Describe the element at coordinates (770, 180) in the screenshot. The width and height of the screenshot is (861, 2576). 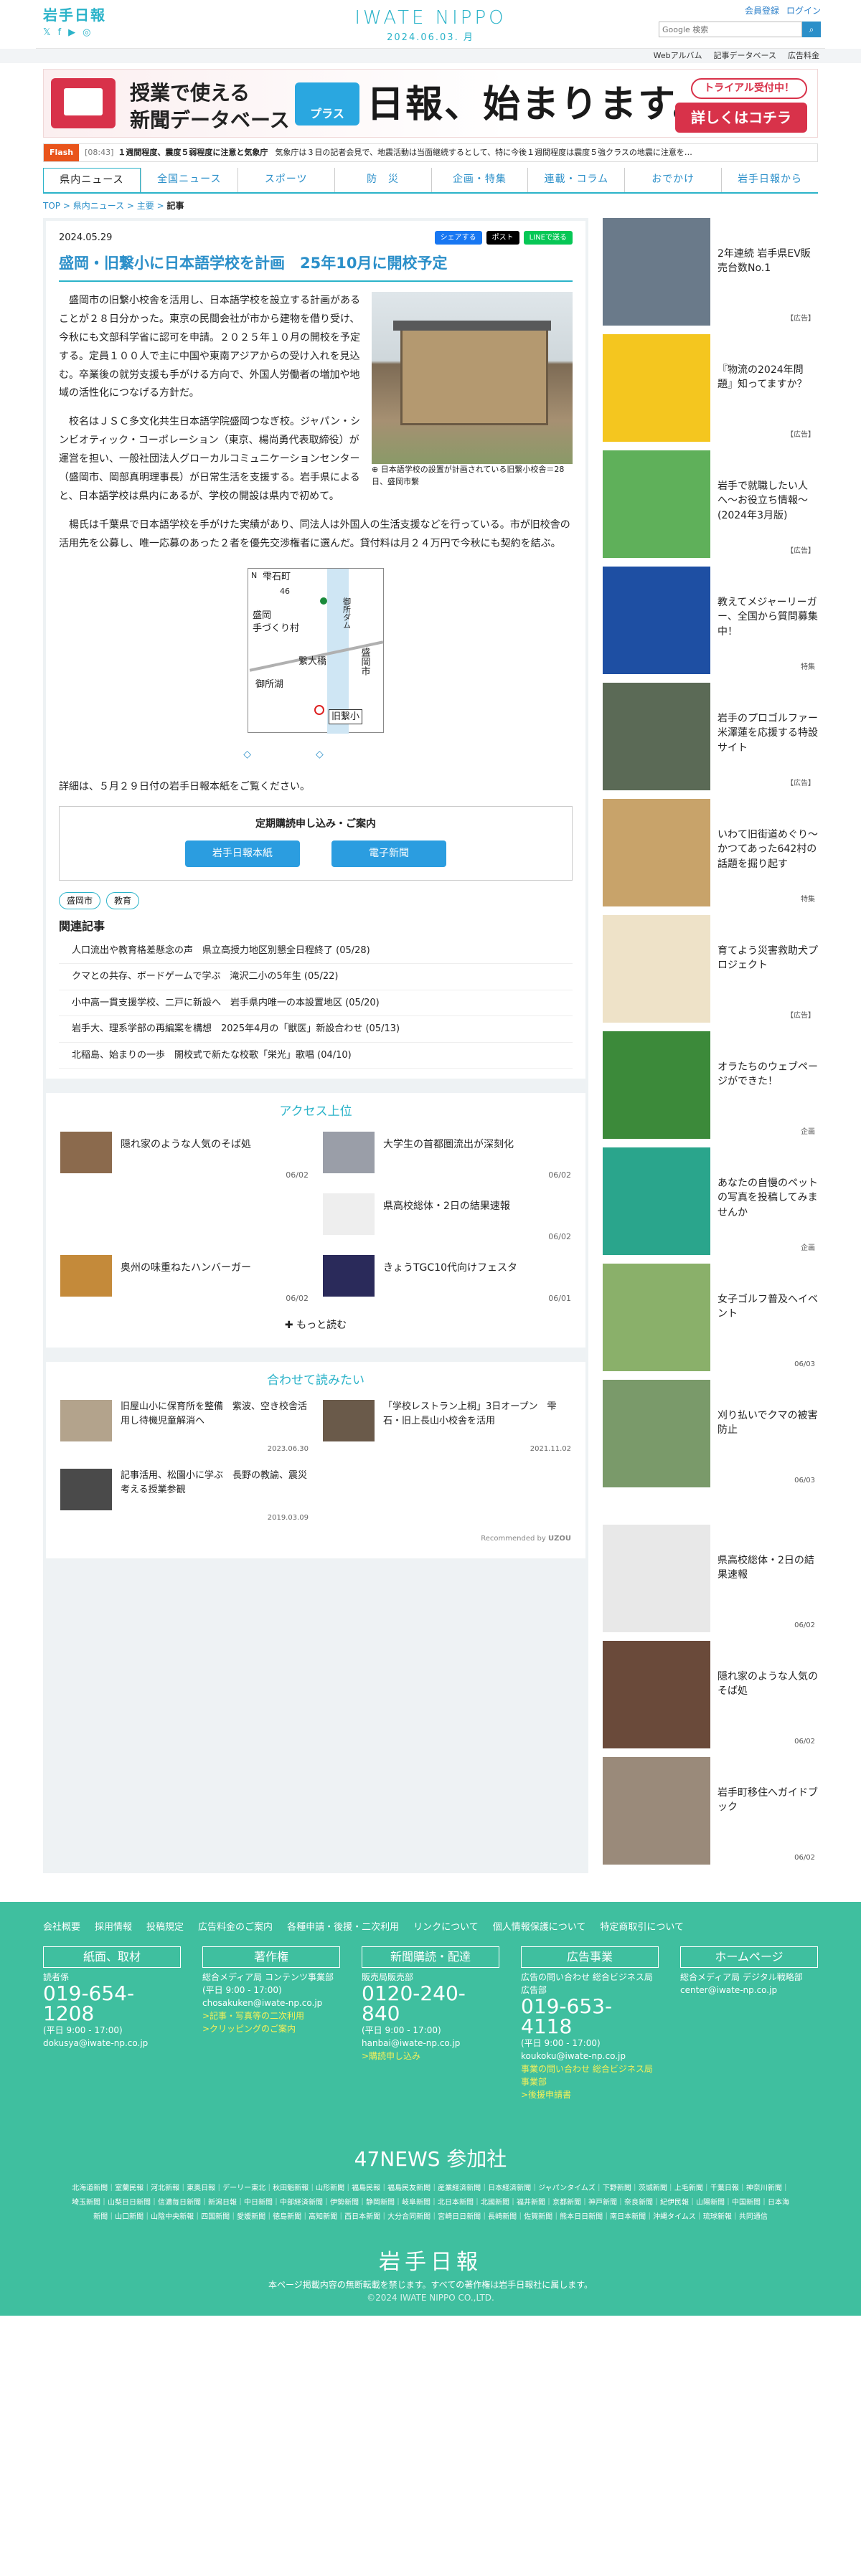
I see `nav-tab-from-nippo: 岩手日報から` at that location.